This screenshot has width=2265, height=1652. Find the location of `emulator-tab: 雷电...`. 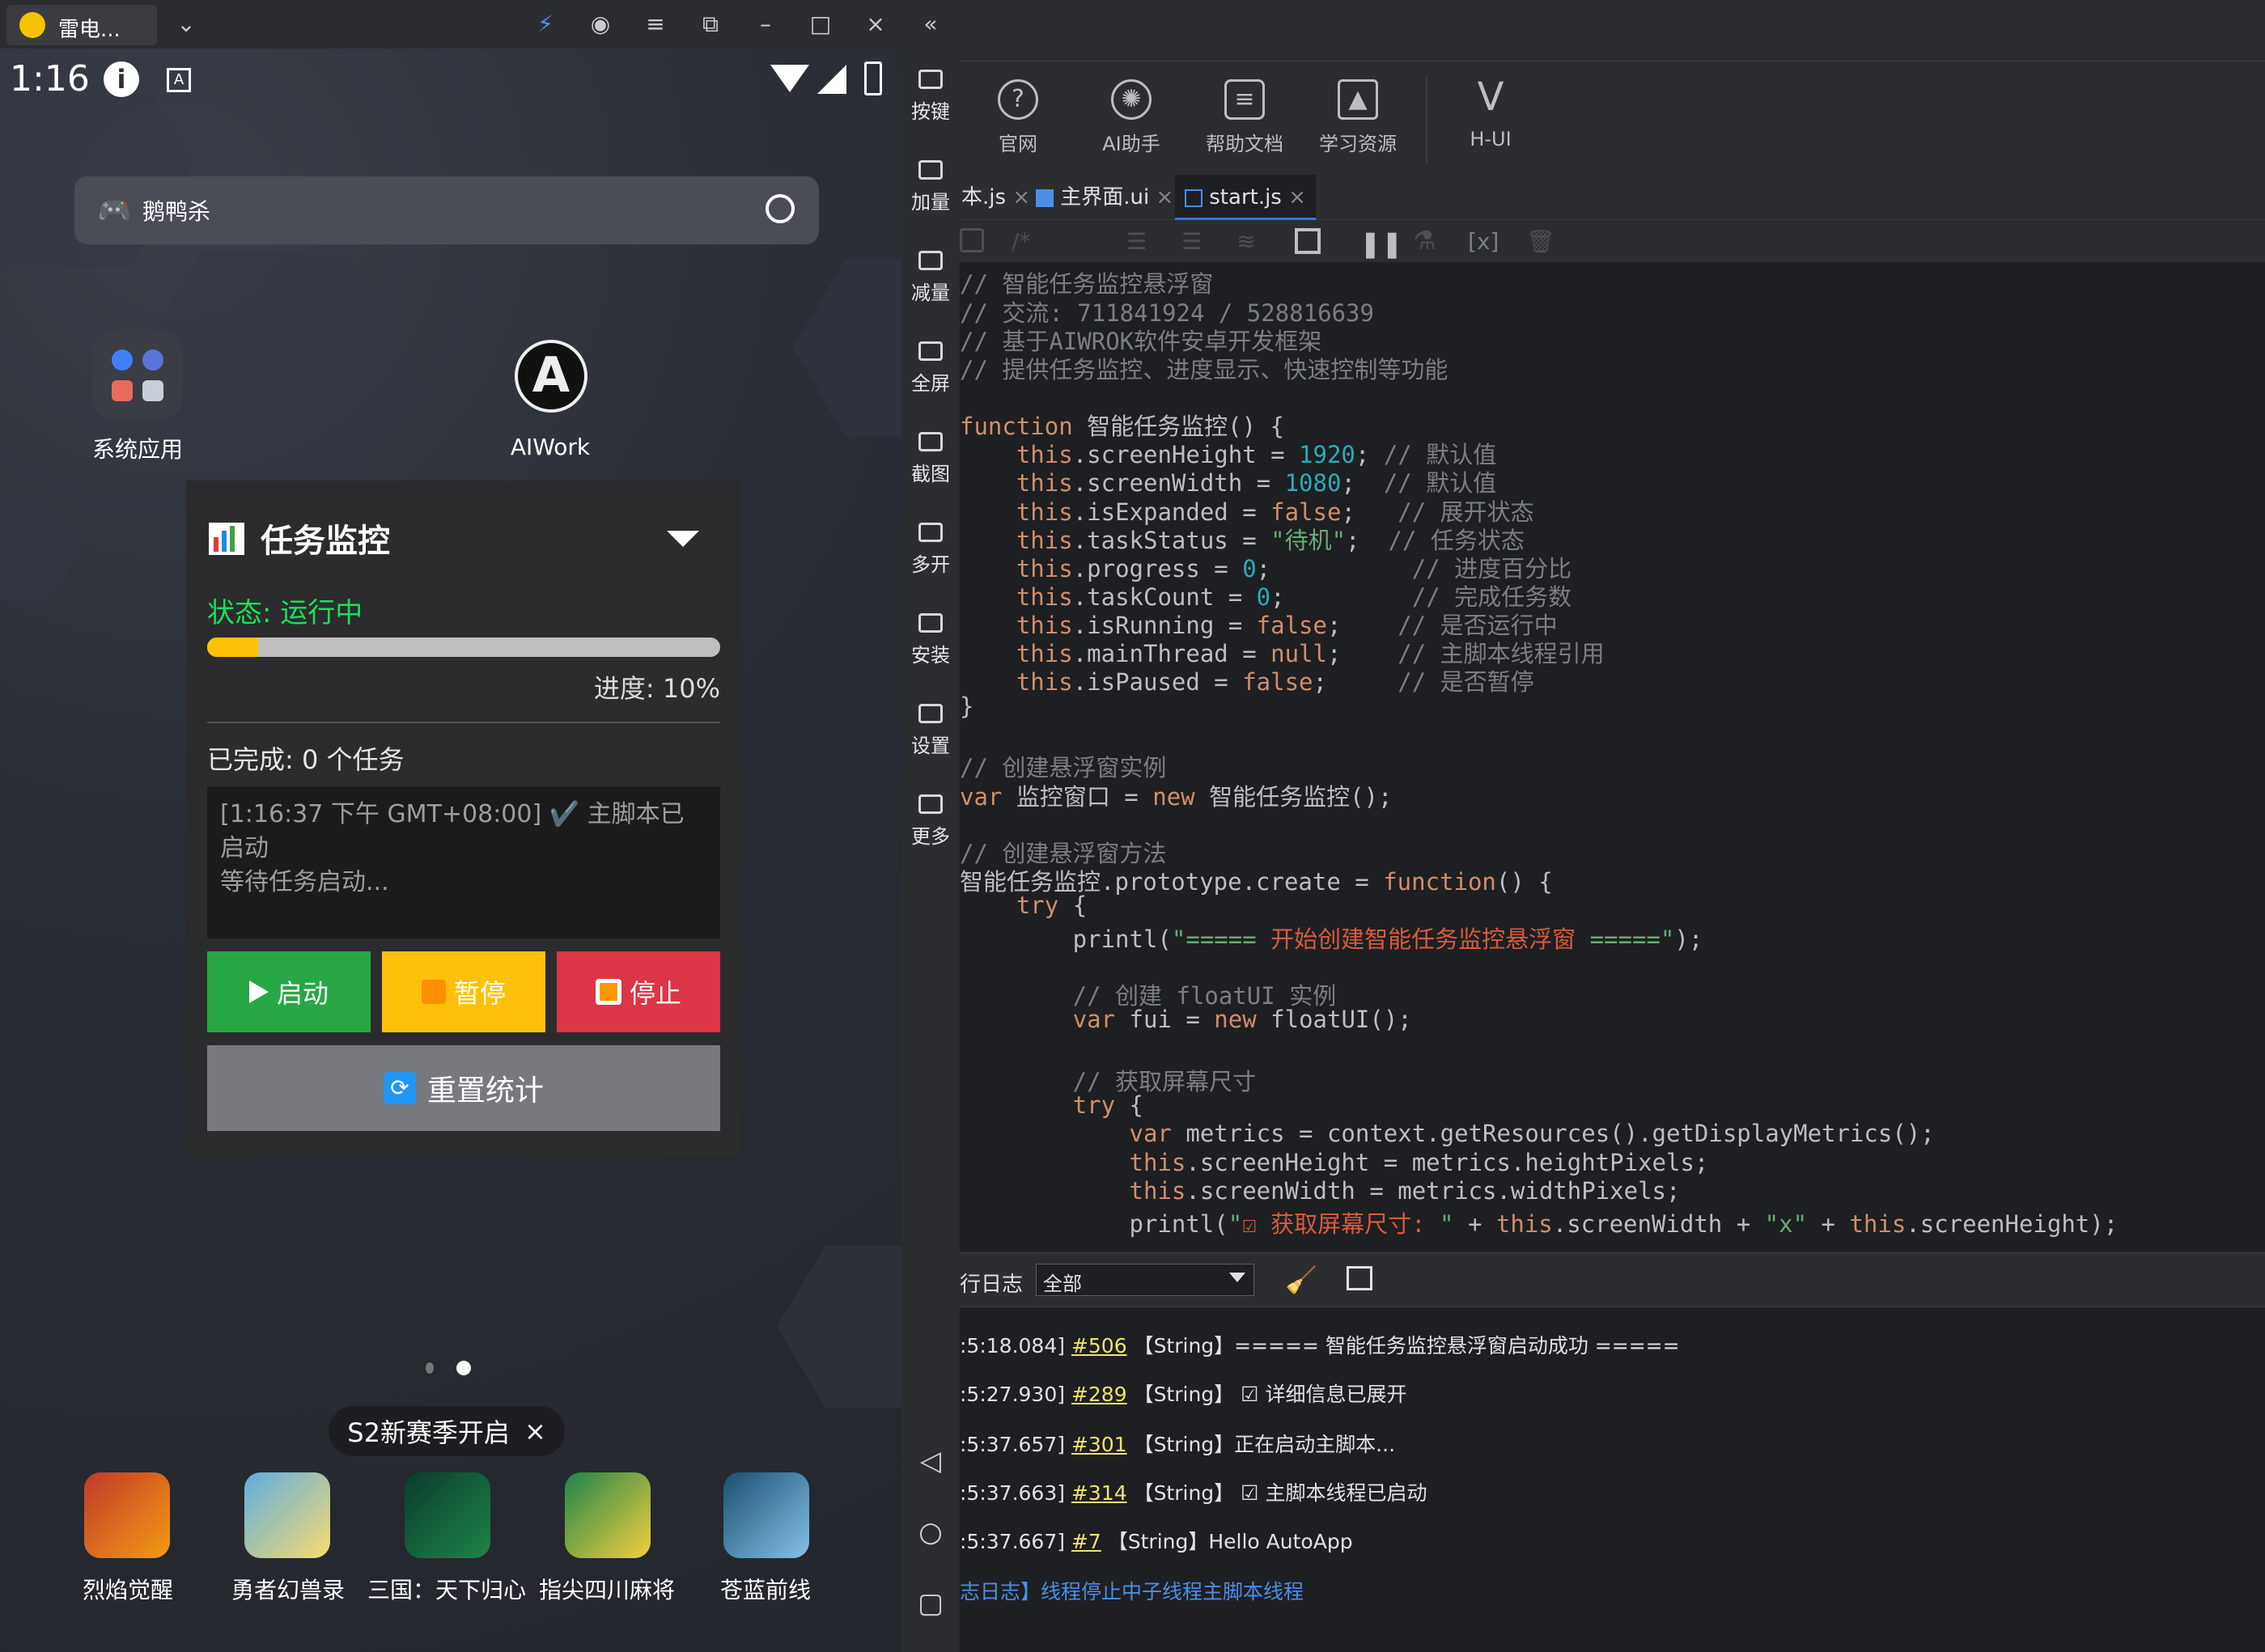

emulator-tab: 雷电... is located at coordinates (81, 25).